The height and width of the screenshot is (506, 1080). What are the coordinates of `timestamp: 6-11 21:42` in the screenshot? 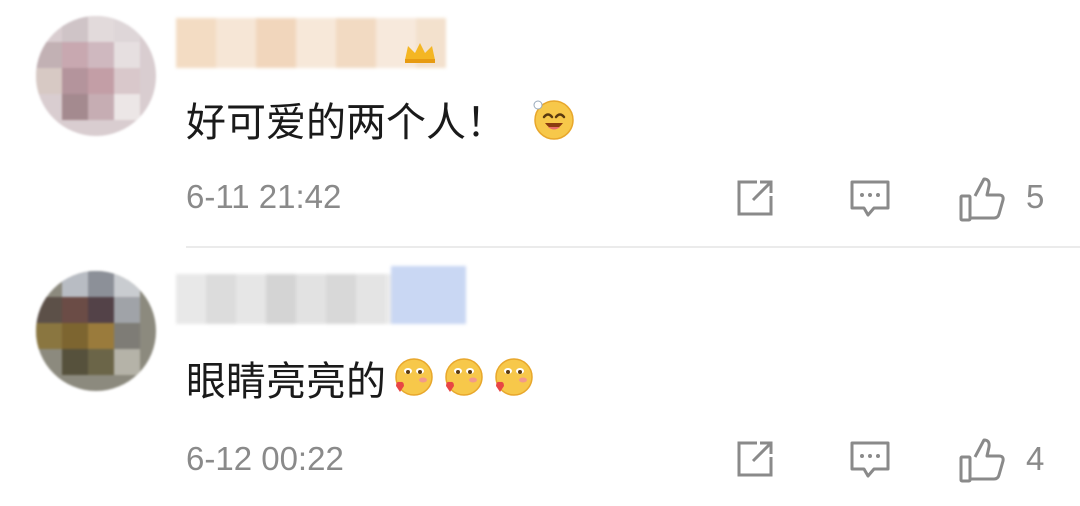 It's located at (264, 196).